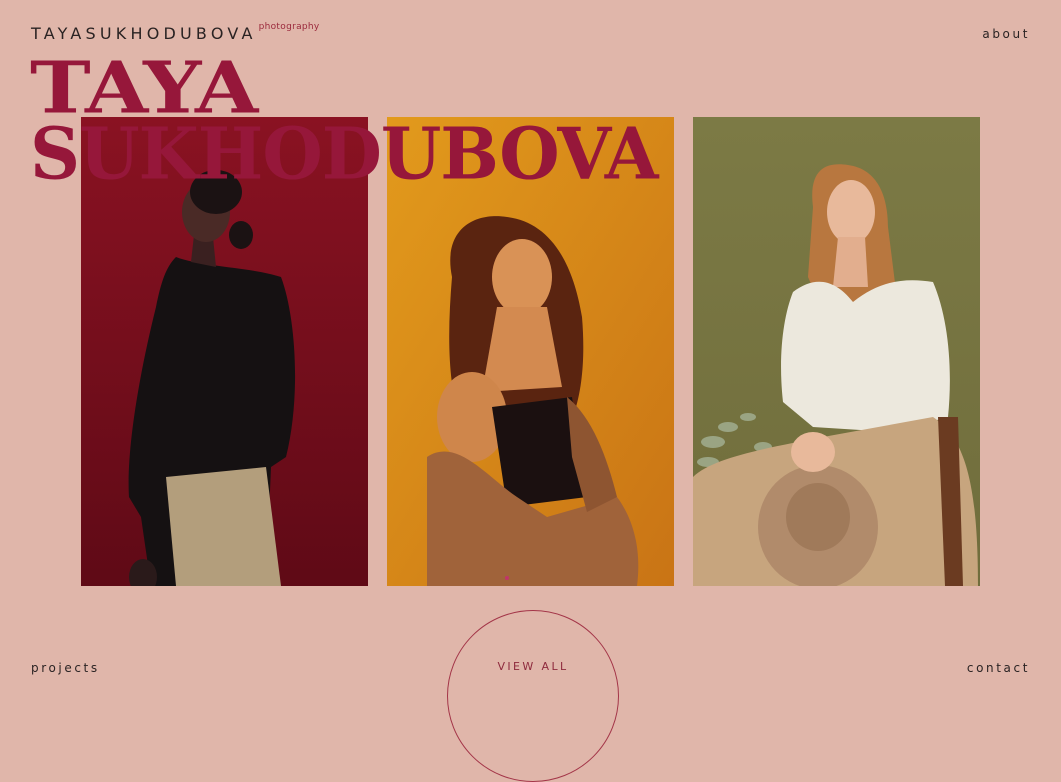 The width and height of the screenshot is (1061, 782). Describe the element at coordinates (533, 666) in the screenshot. I see `view-all-label: VIEW ALL` at that location.